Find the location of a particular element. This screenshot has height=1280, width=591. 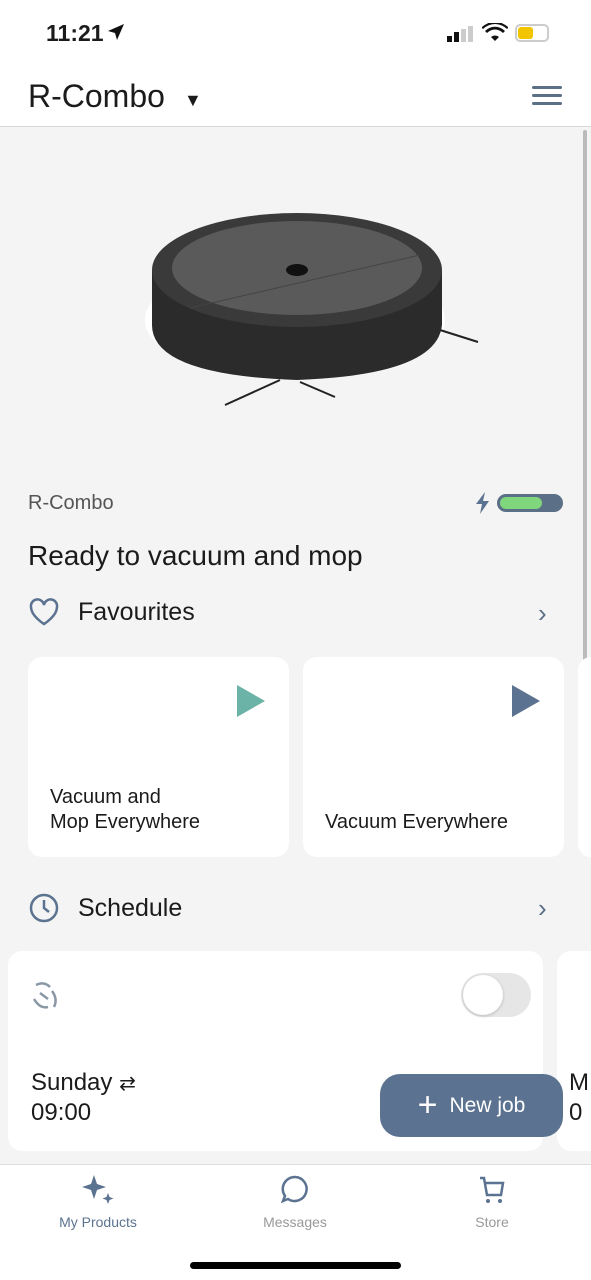

heart-icon is located at coordinates (44, 612).